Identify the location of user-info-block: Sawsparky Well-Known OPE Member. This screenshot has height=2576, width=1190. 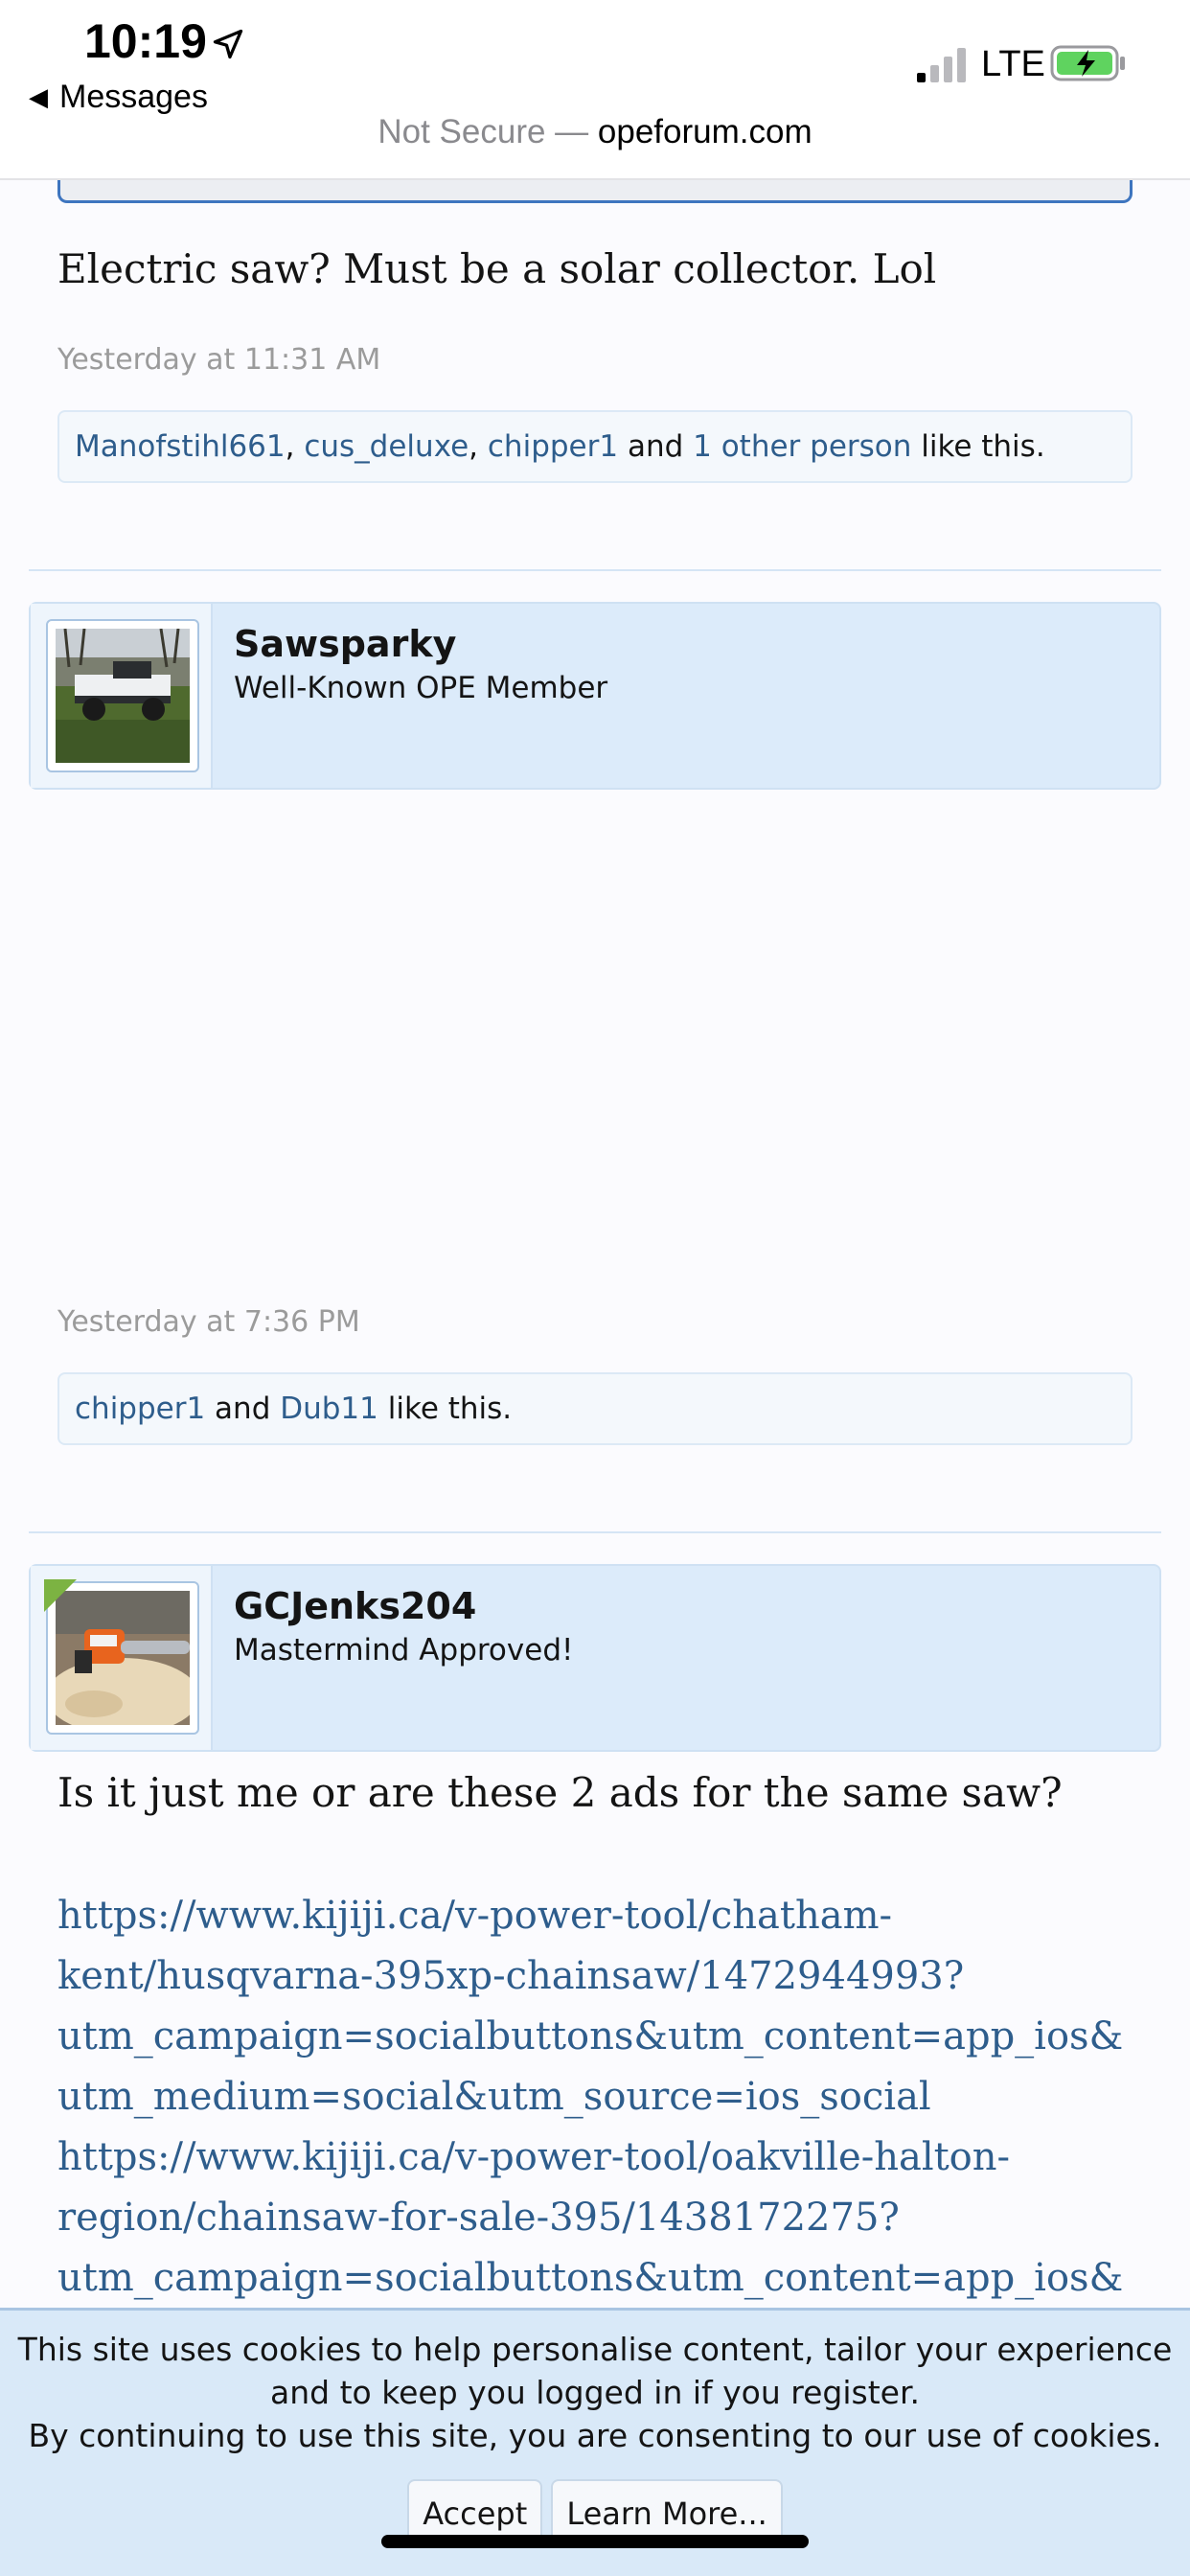
(595, 696).